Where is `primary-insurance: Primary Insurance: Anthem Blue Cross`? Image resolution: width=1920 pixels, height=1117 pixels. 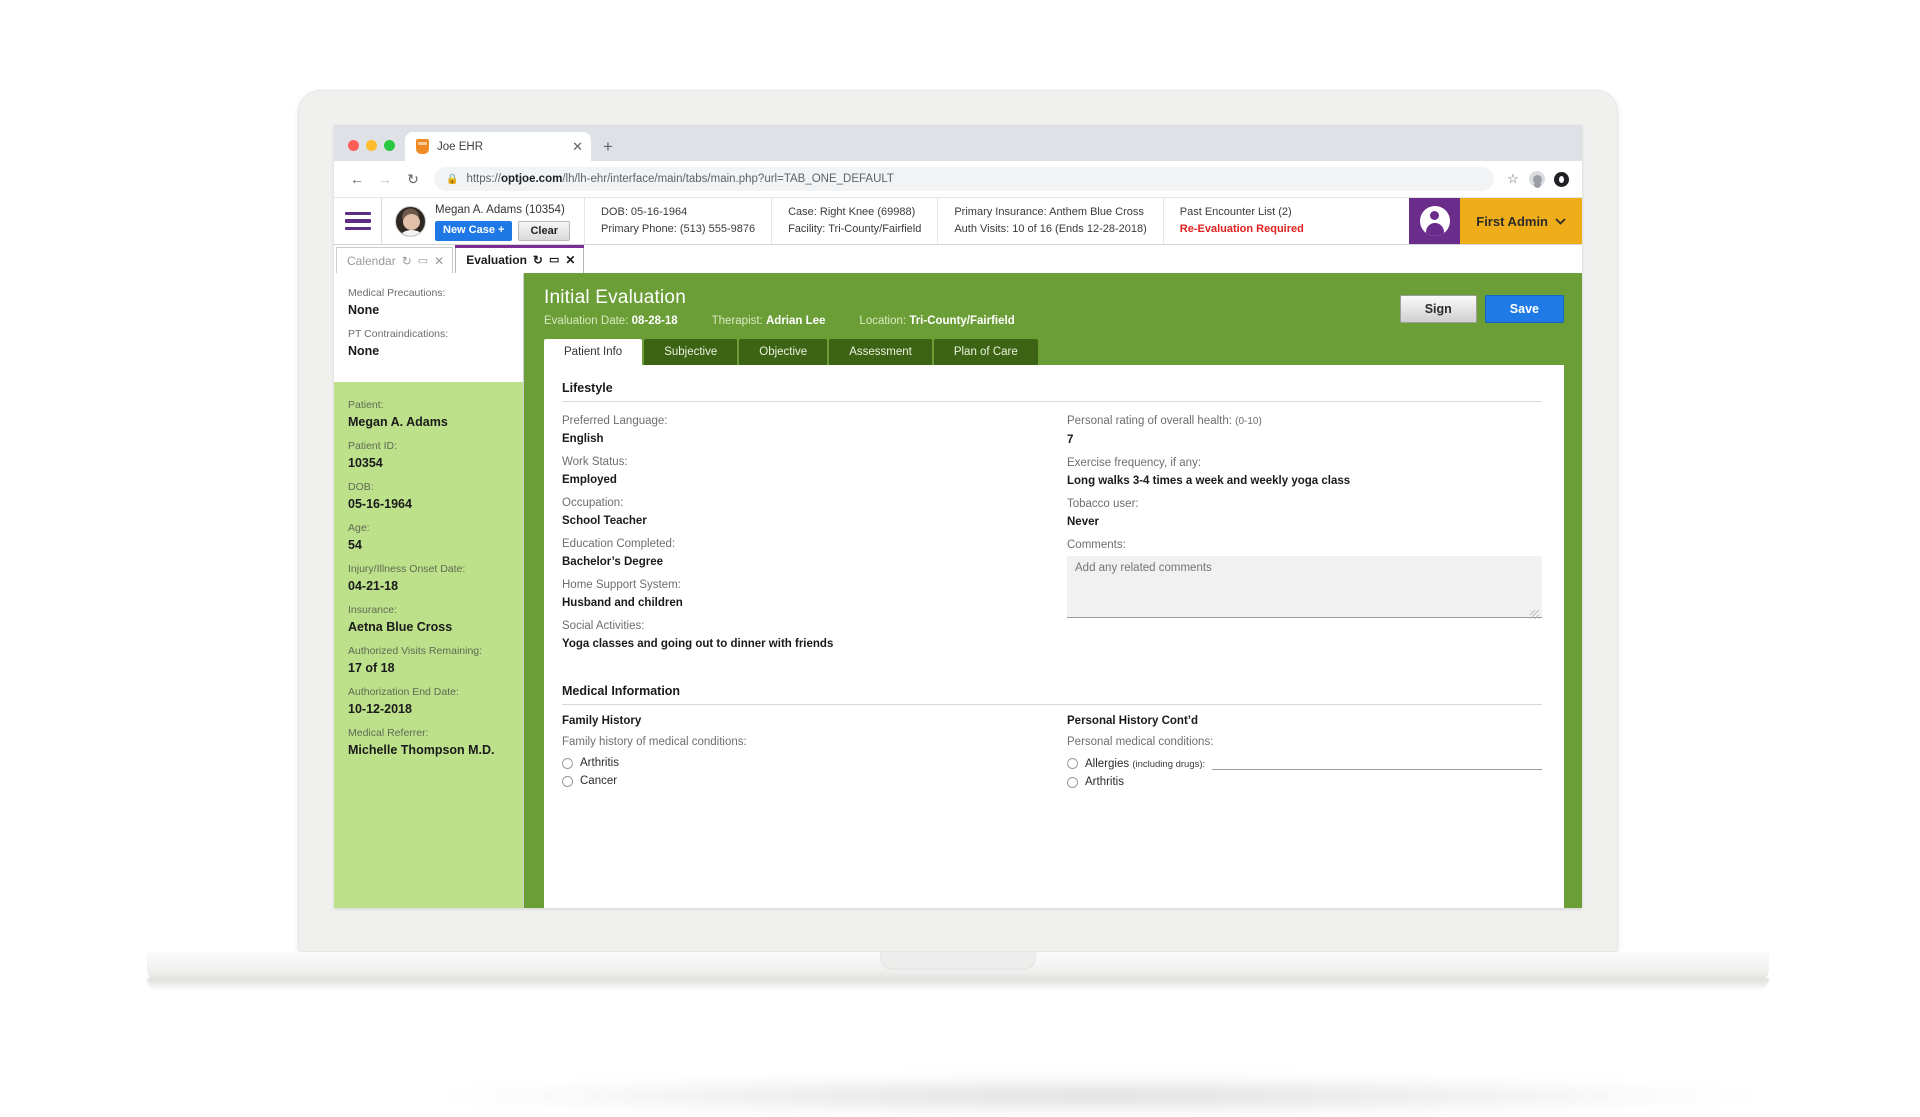
primary-insurance: Primary Insurance: Anthem Blue Cross is located at coordinates (1049, 212).